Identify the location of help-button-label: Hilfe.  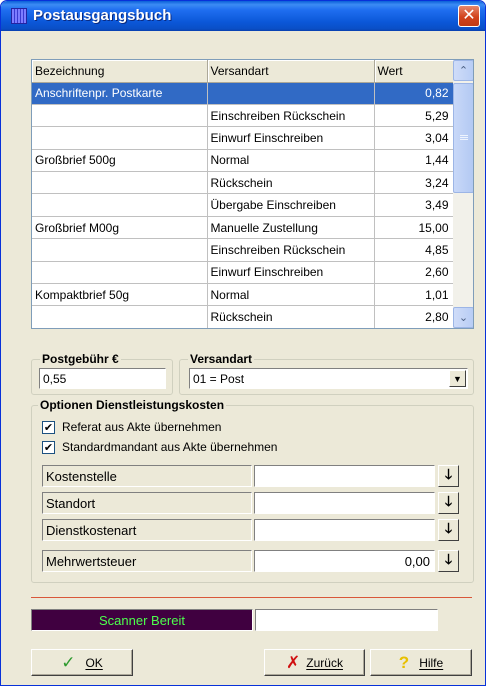
(431, 662).